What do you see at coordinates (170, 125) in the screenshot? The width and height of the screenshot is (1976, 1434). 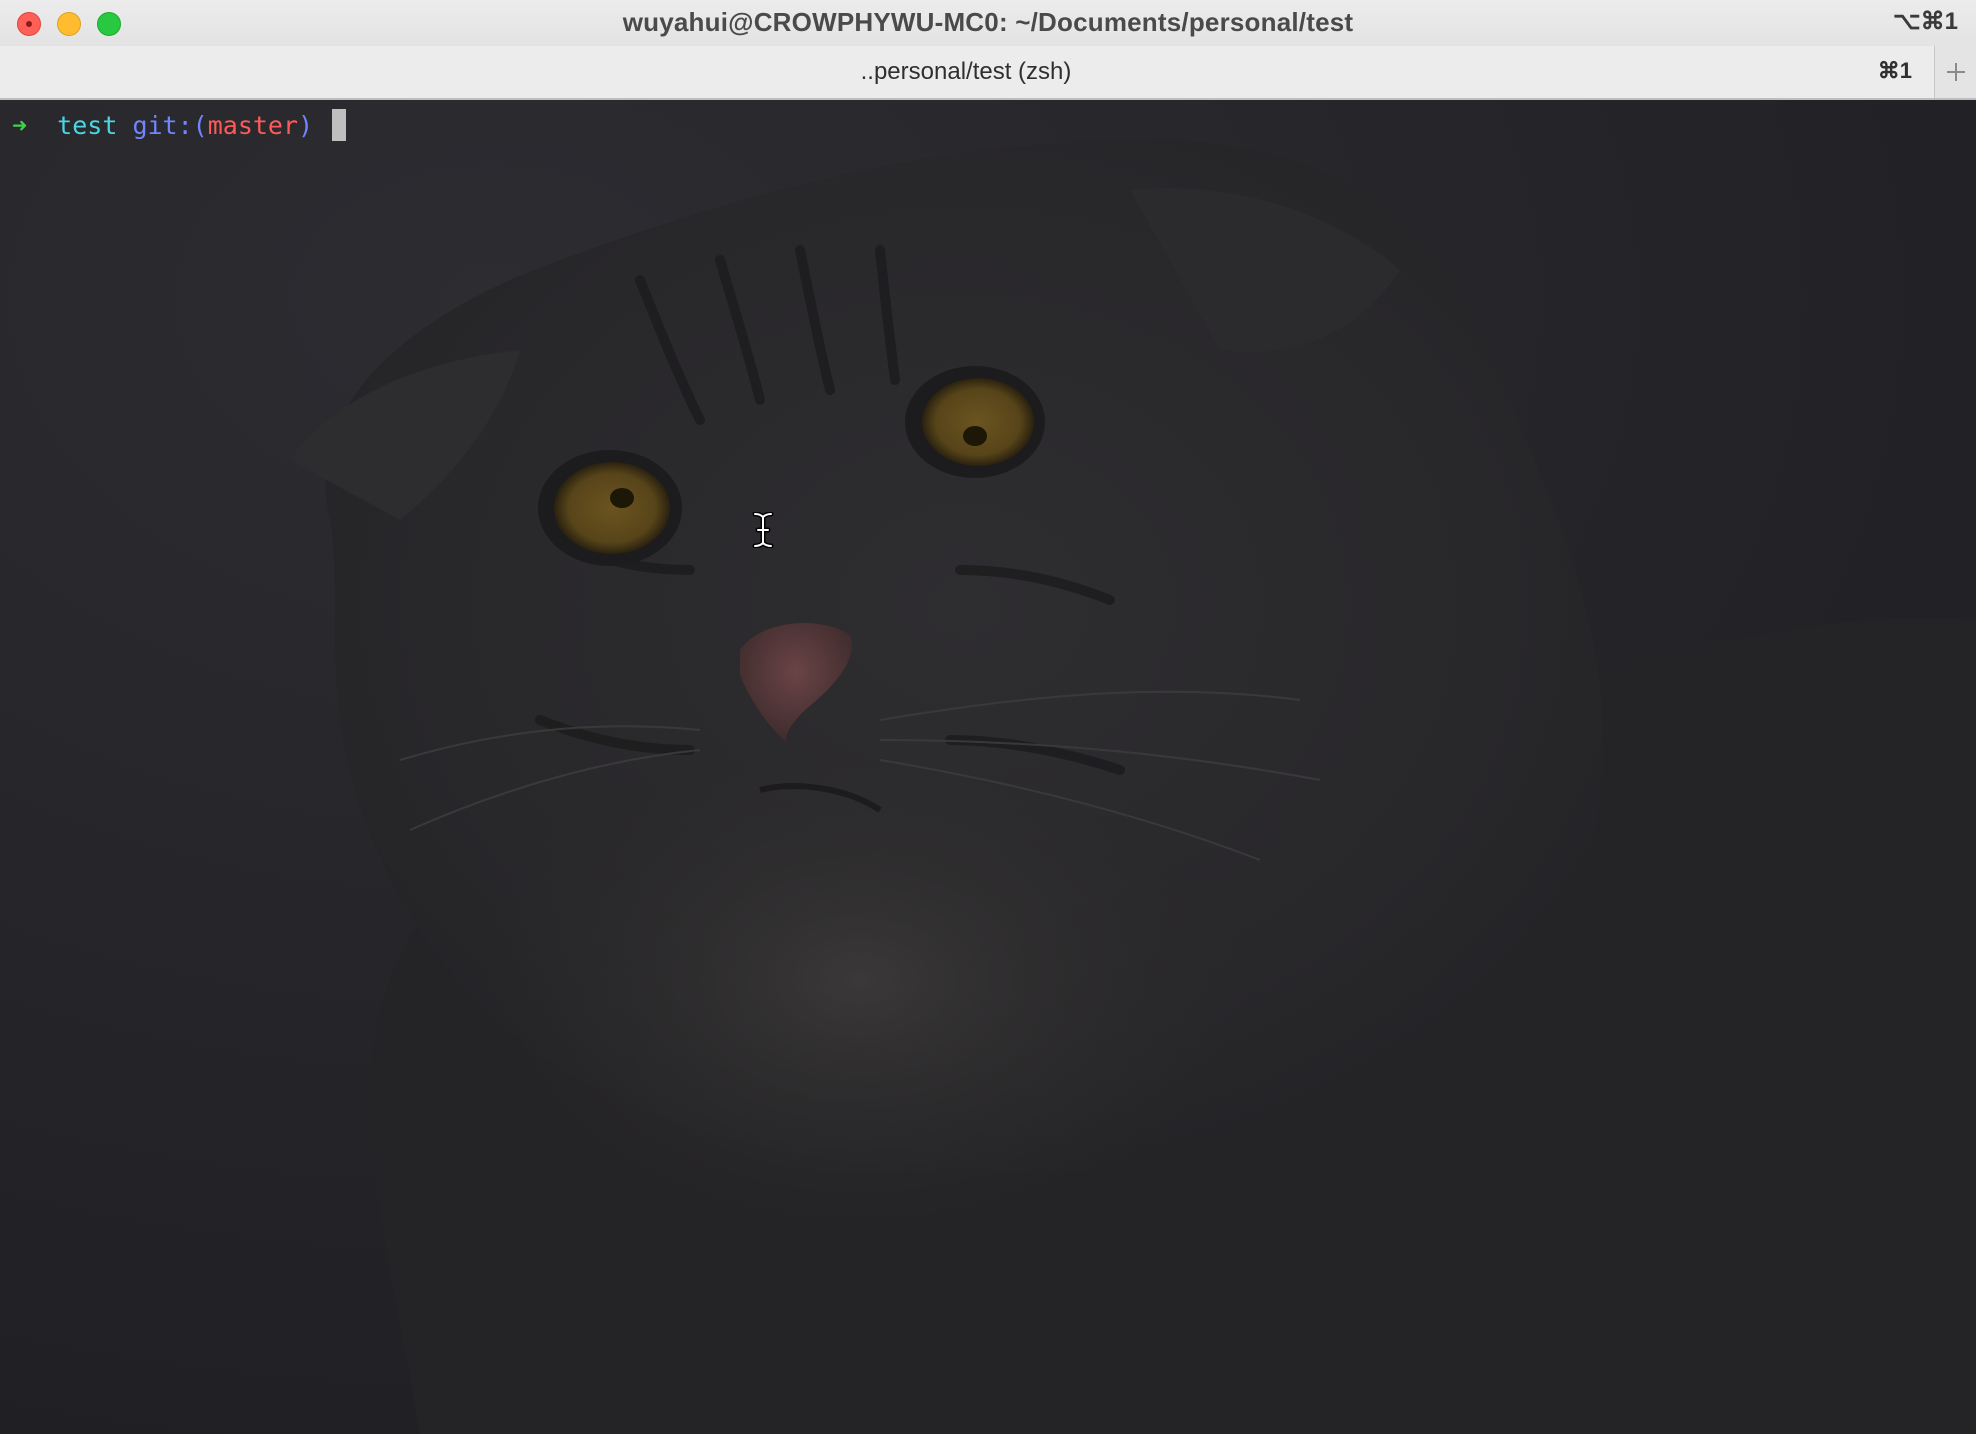 I see `prompt-git-prefix: git:(` at bounding box center [170, 125].